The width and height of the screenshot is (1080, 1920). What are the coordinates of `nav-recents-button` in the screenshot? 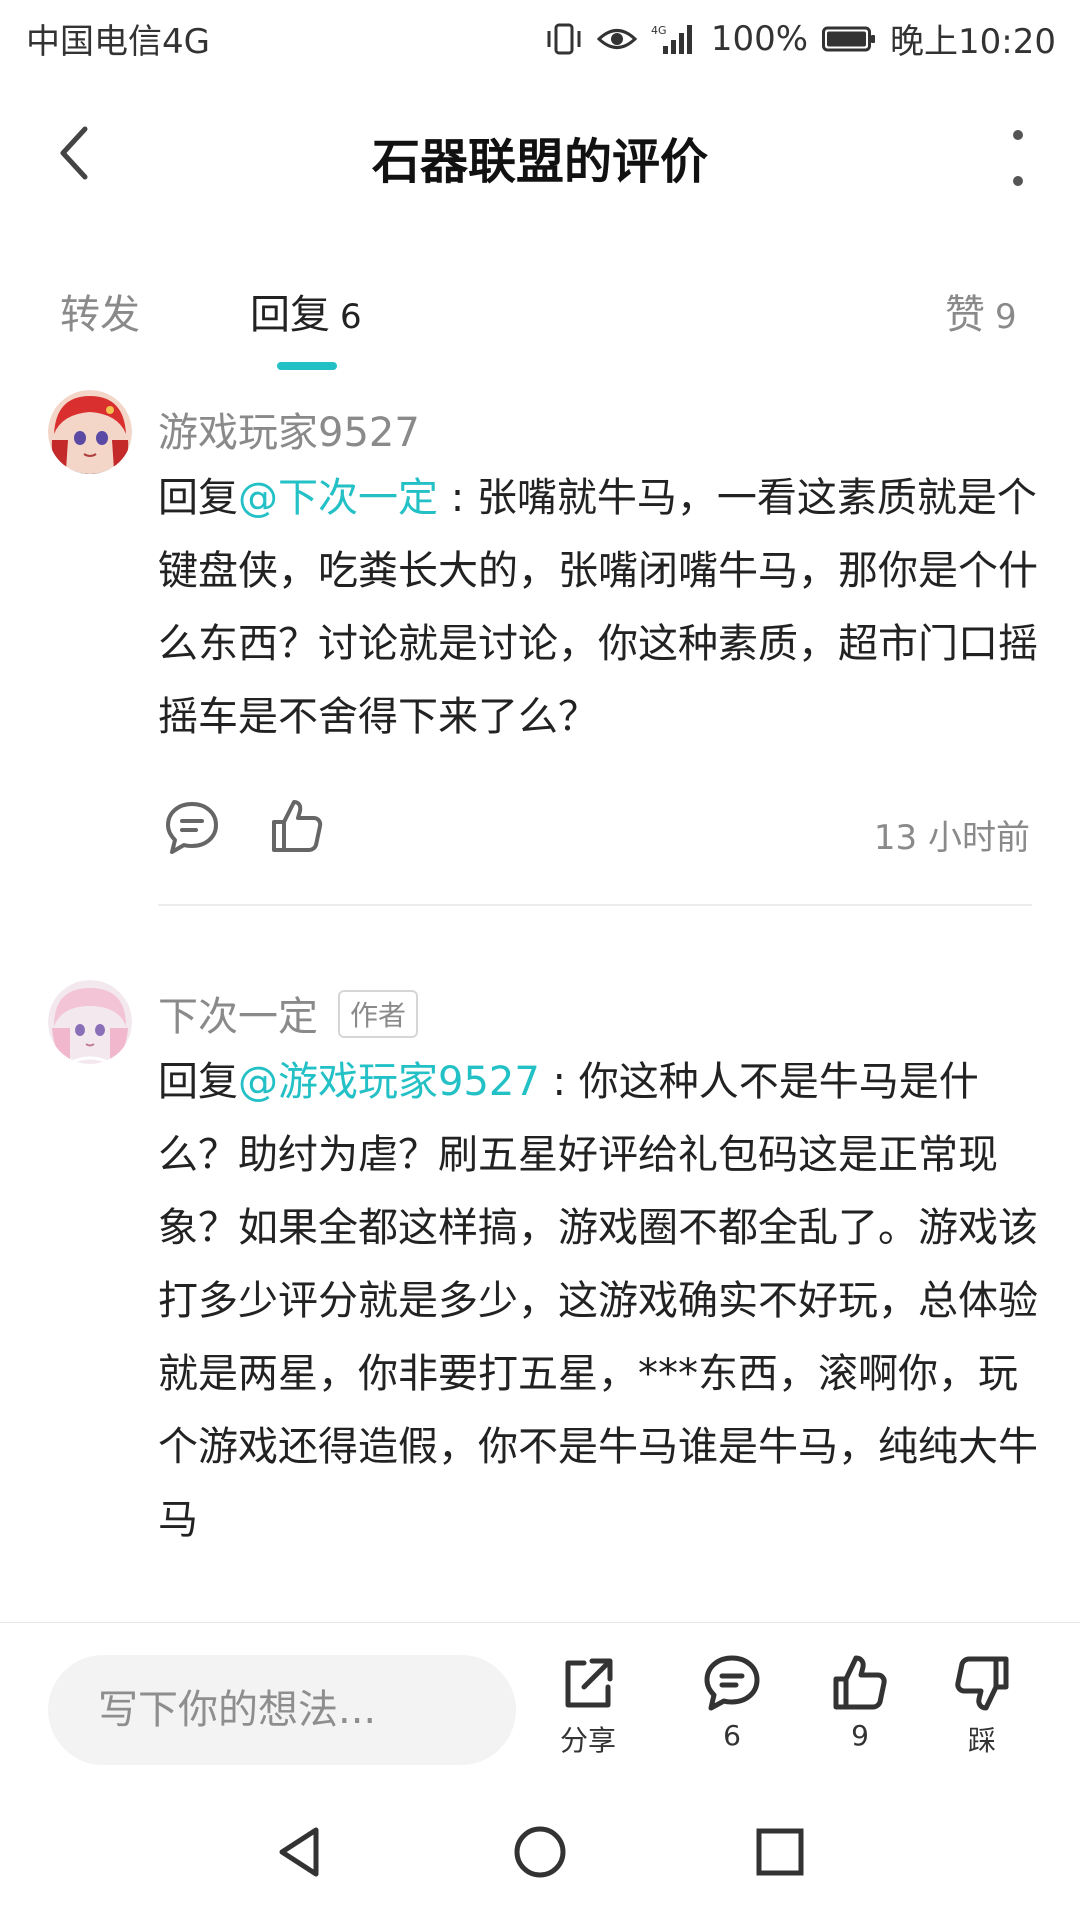 It's located at (780, 1852).